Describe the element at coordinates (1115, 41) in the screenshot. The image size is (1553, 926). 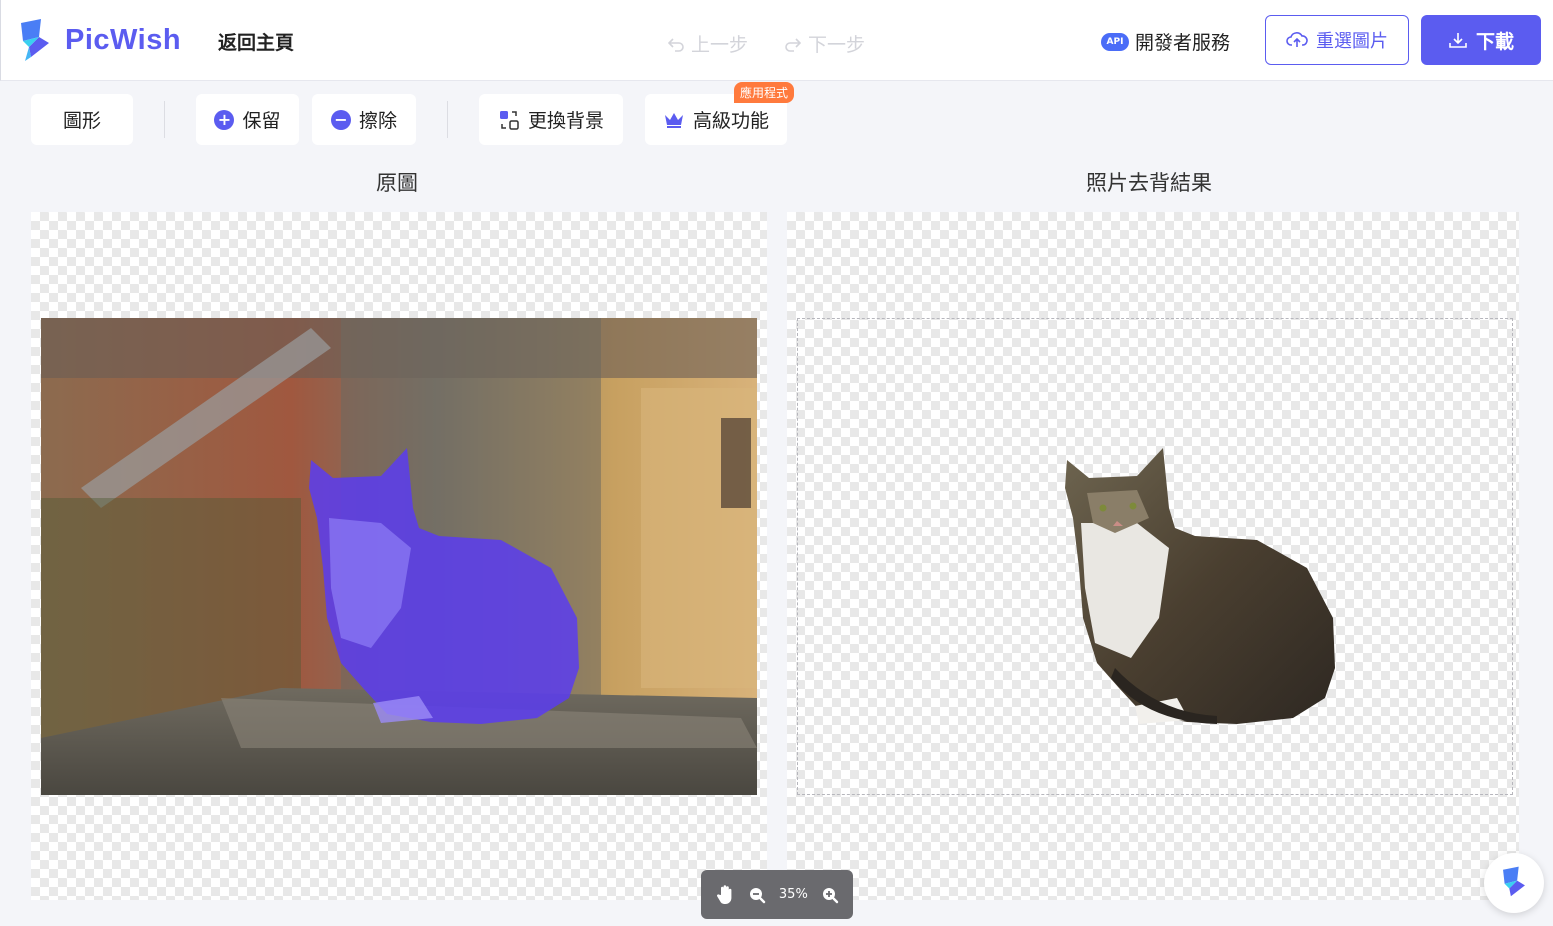
I see `api-cloud-icon: API` at that location.